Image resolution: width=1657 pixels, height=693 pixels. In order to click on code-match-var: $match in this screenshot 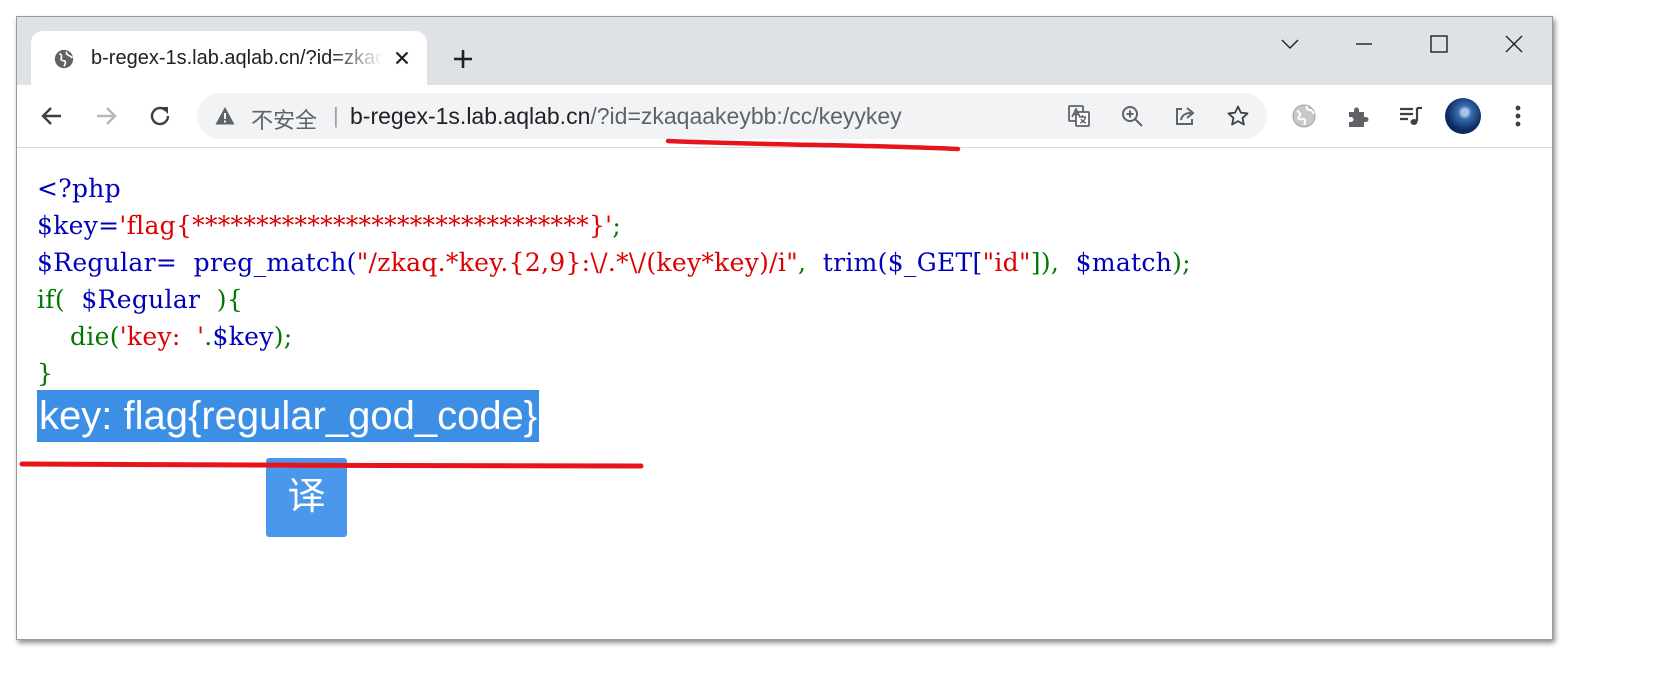, I will do `click(1124, 262)`.